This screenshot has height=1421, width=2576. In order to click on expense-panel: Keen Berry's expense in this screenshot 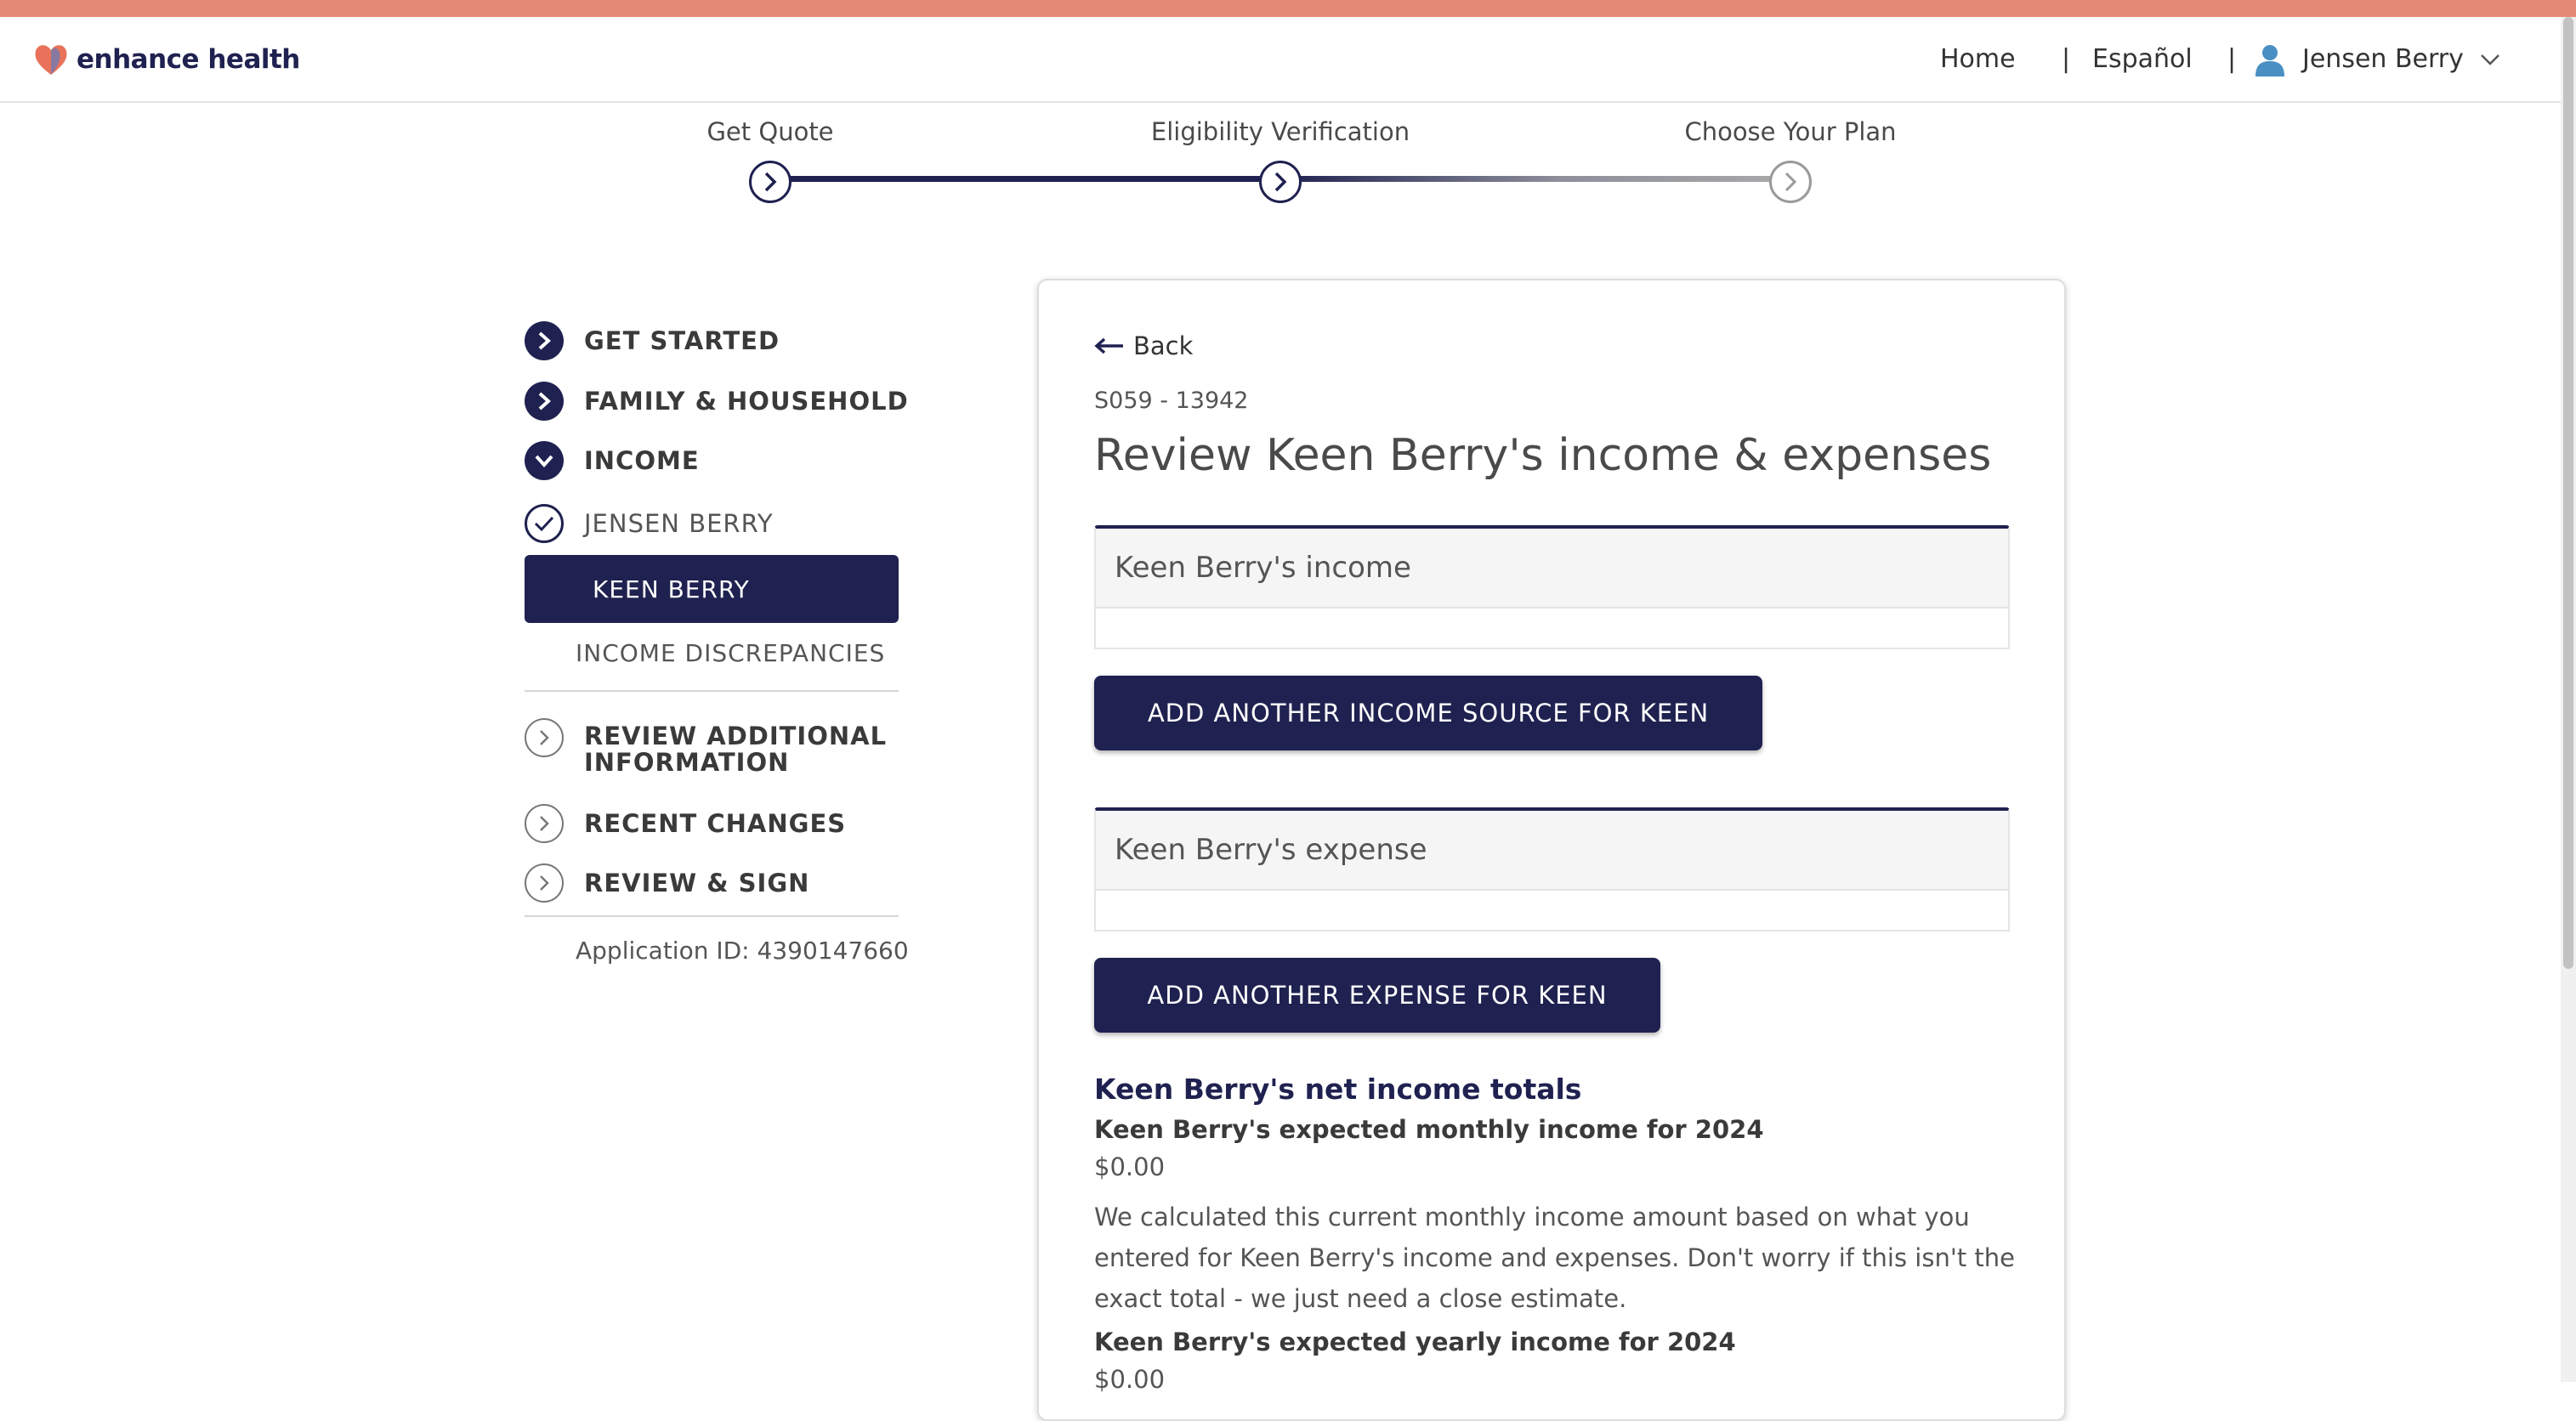, I will do `click(1552, 869)`.